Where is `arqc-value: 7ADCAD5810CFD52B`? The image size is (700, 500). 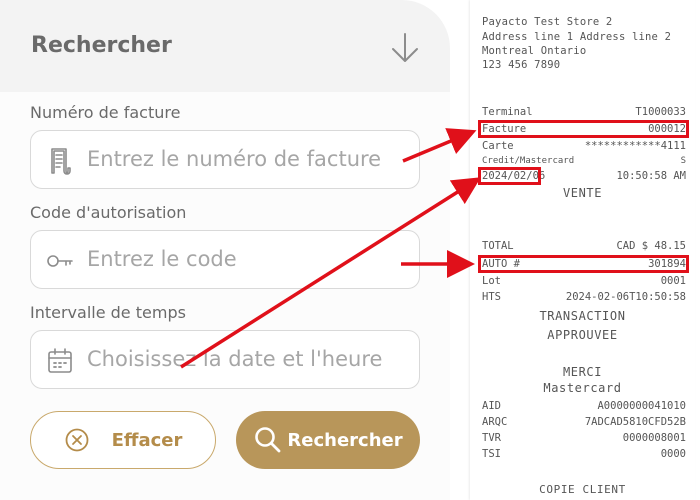
arqc-value: 7ADCAD5810CFD52B is located at coordinates (635, 422).